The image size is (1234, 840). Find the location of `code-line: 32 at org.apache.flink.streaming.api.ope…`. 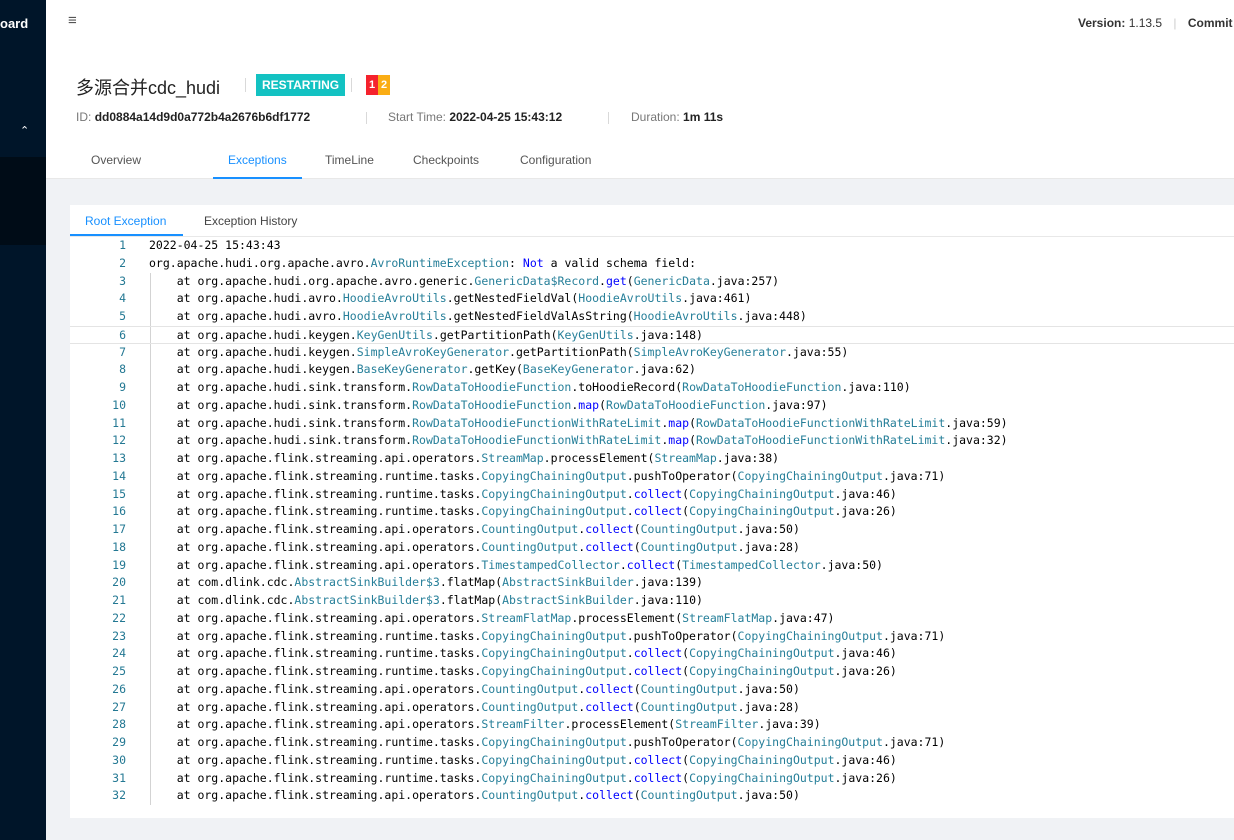

code-line: 32 at org.apache.flink.streaming.api.ope… is located at coordinates (652, 796).